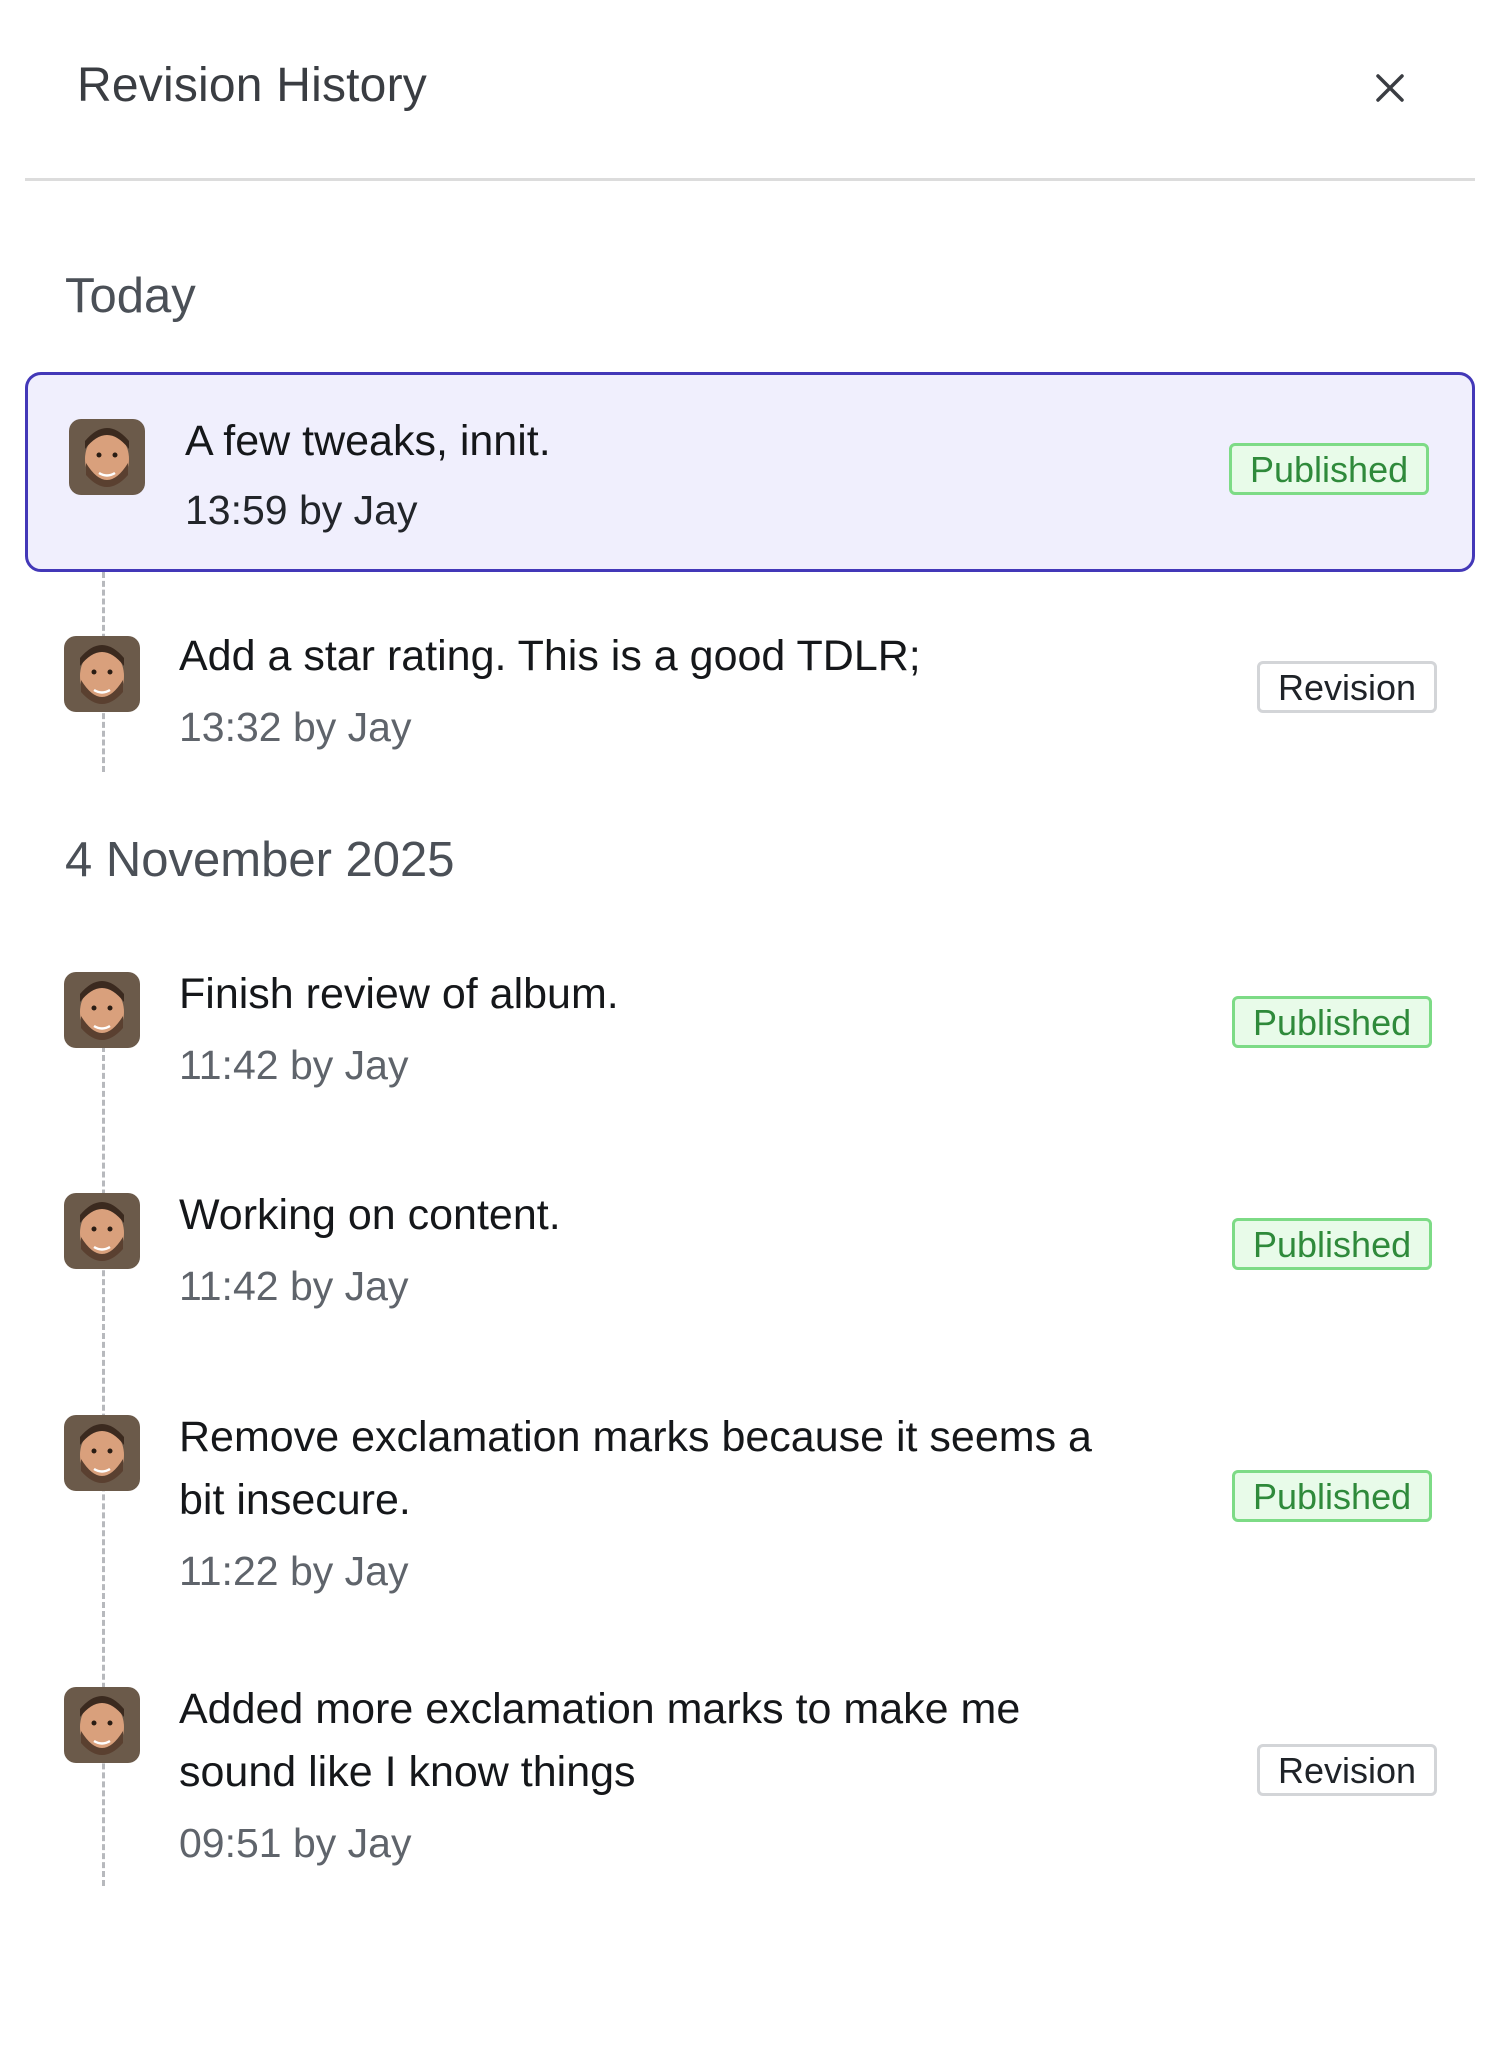 The height and width of the screenshot is (2047, 1500). I want to click on revision-message: A few tweaks, innit., so click(368, 441).